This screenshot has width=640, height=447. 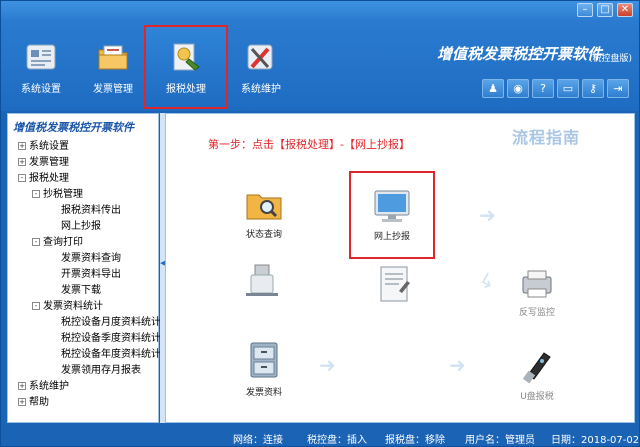 I want to click on exit-icon: ⇥, so click(x=618, y=88).